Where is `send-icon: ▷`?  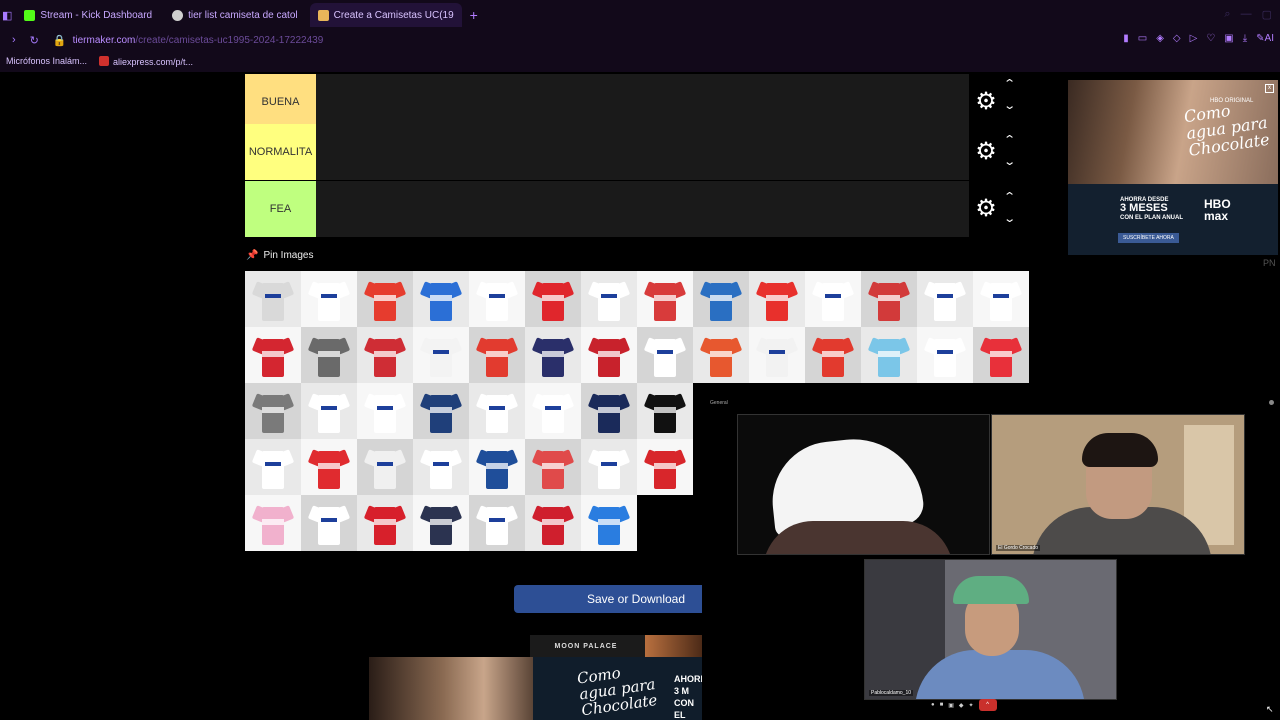
send-icon: ▷ is located at coordinates (1194, 38).